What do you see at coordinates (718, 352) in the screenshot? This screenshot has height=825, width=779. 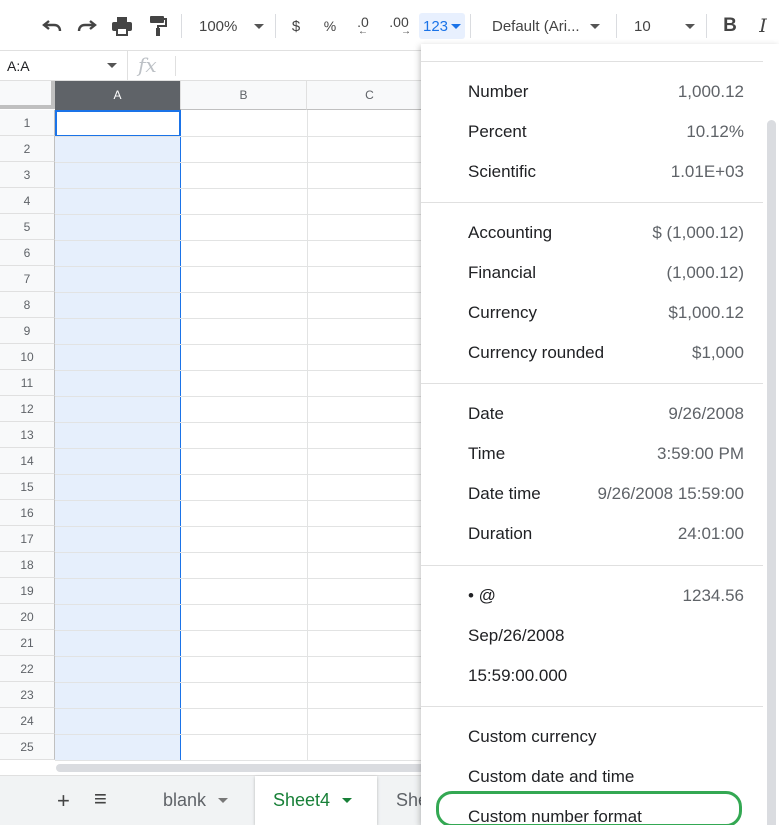 I see `menu-item-example: $1,000` at bounding box center [718, 352].